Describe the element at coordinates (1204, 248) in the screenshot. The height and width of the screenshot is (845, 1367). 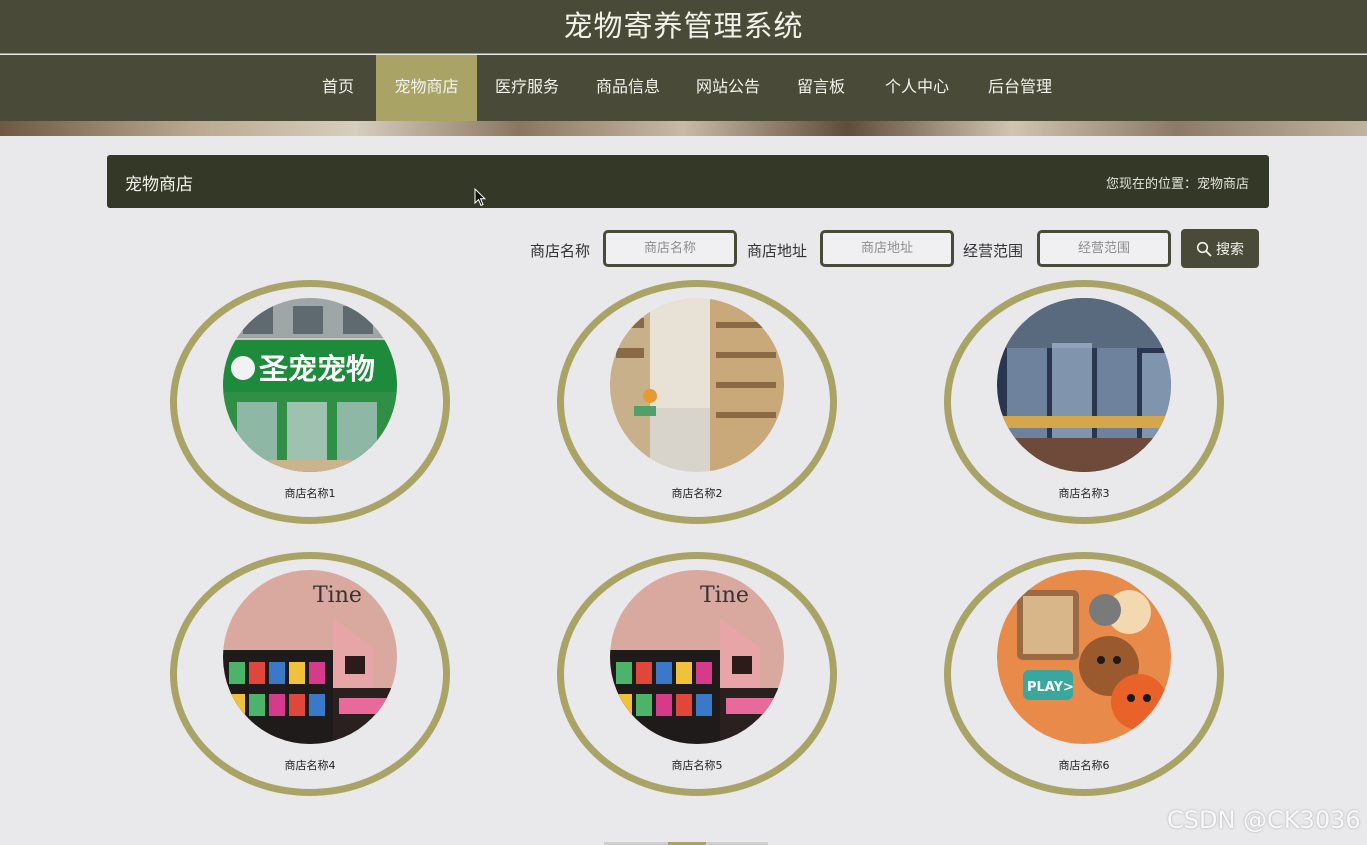
I see `search-icon` at that location.